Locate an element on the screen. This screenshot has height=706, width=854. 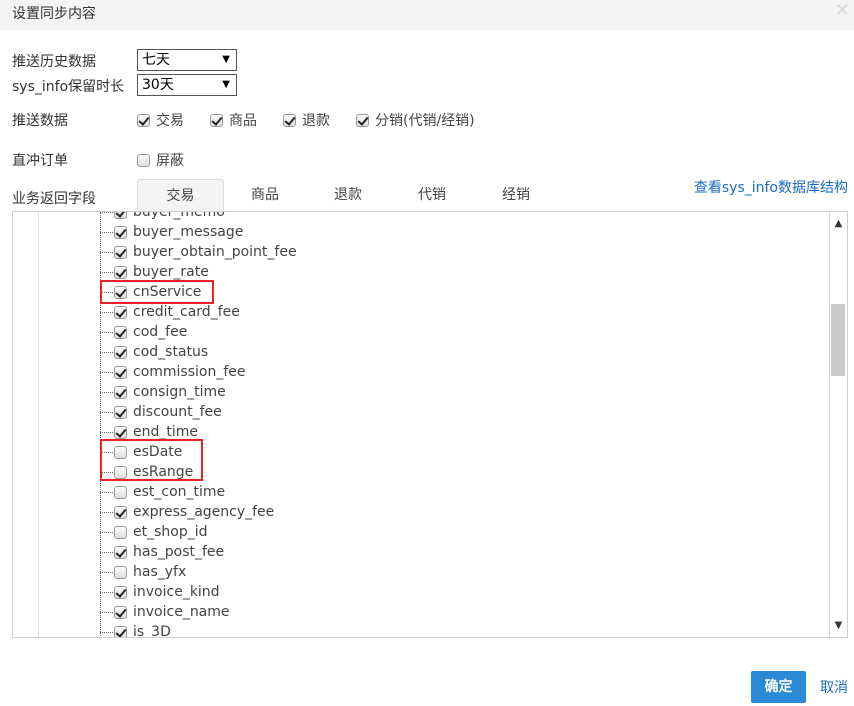
dialog-title: 设置同步内容 is located at coordinates (54, 14).